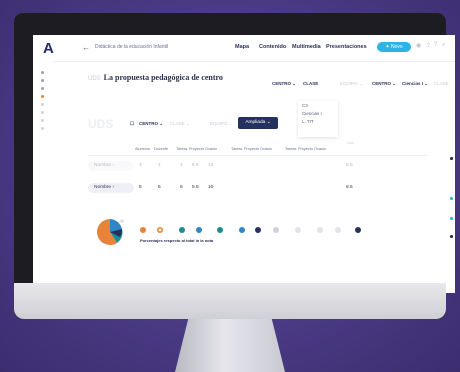 The image size is (460, 372). I want to click on centro2-label: CENTRO, so click(381, 83).